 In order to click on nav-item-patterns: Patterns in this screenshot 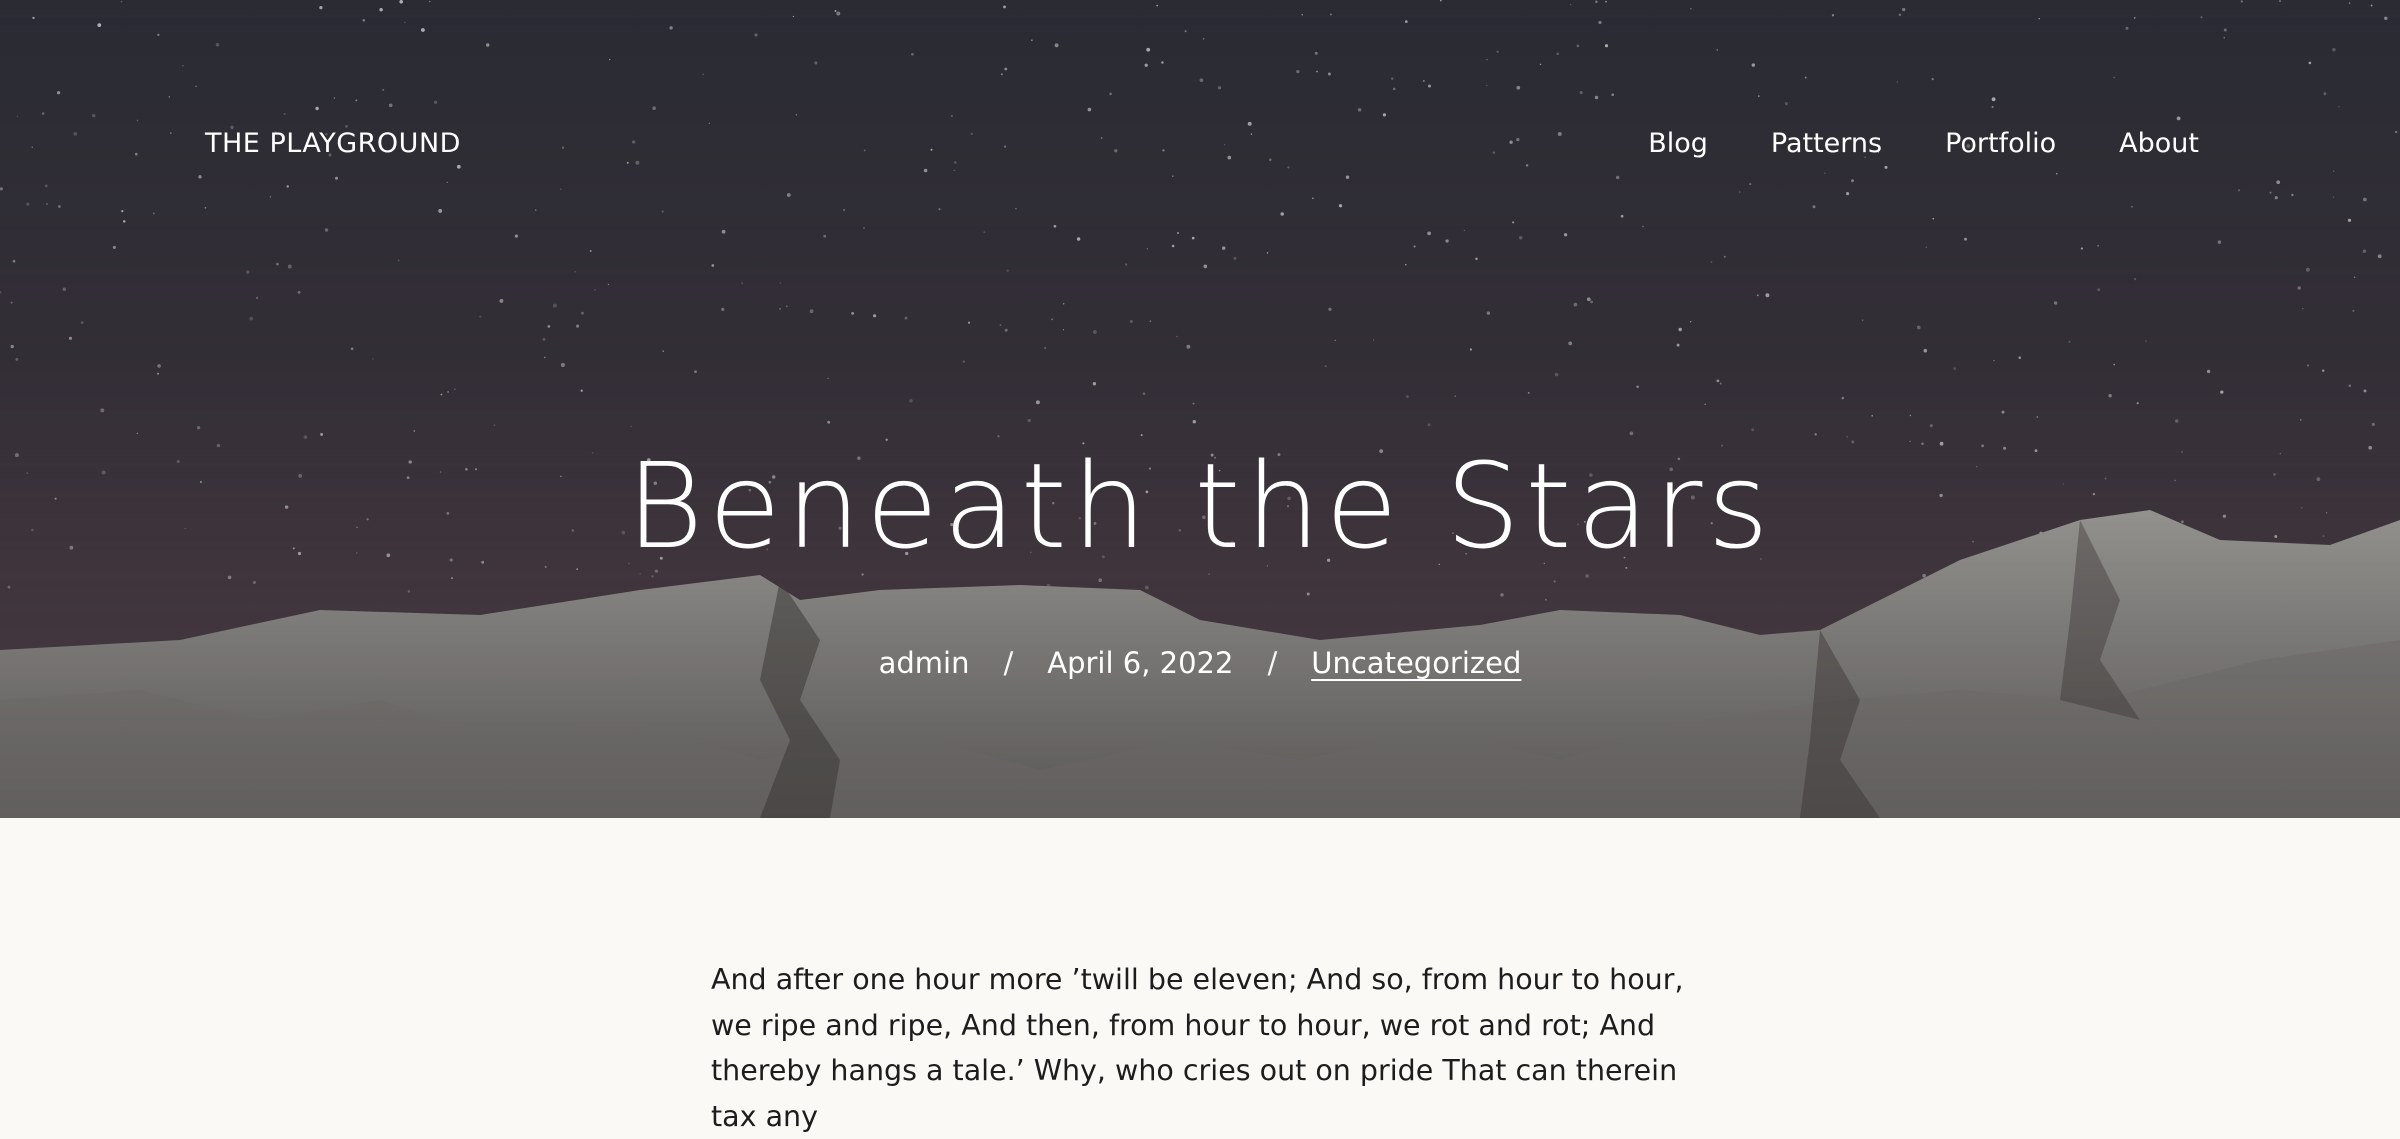, I will do `click(1826, 143)`.